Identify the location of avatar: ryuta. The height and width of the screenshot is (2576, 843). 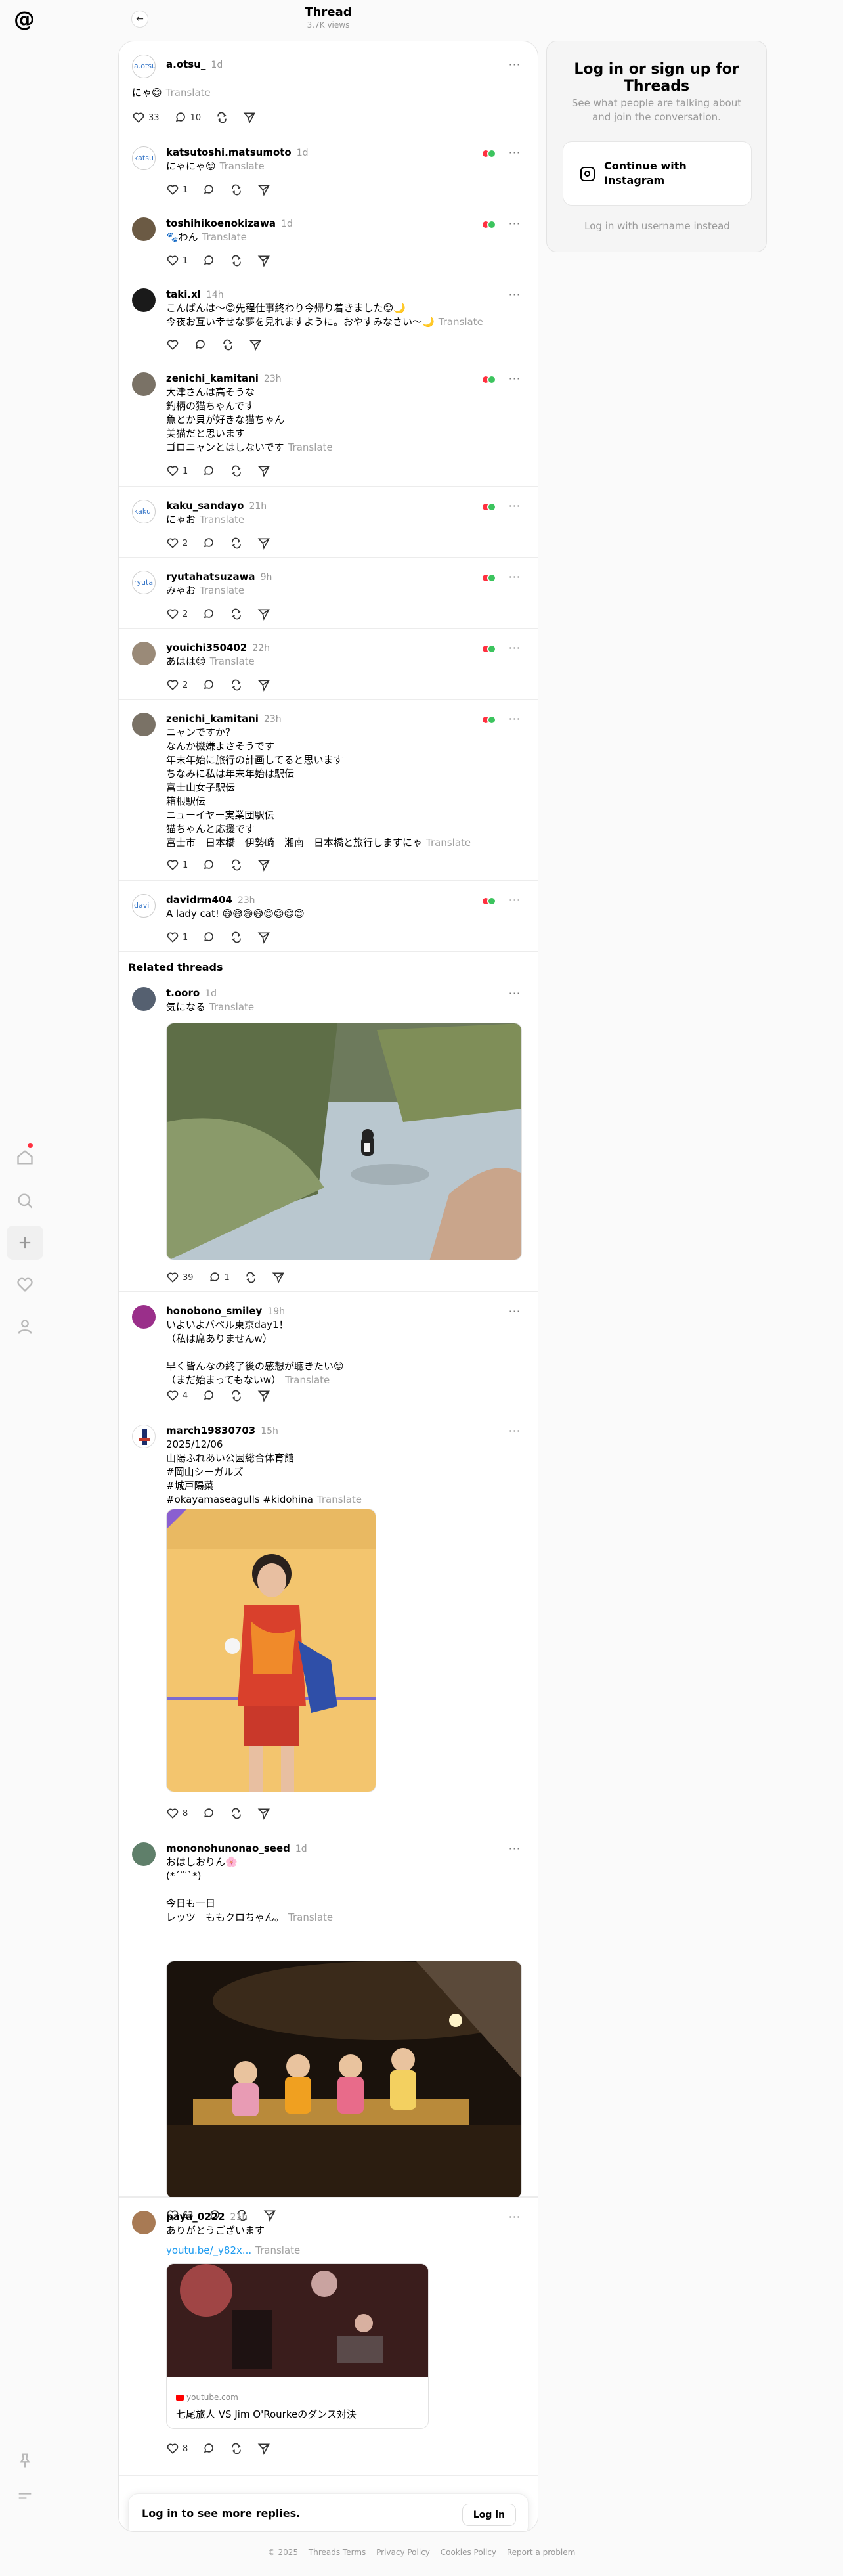
(144, 582).